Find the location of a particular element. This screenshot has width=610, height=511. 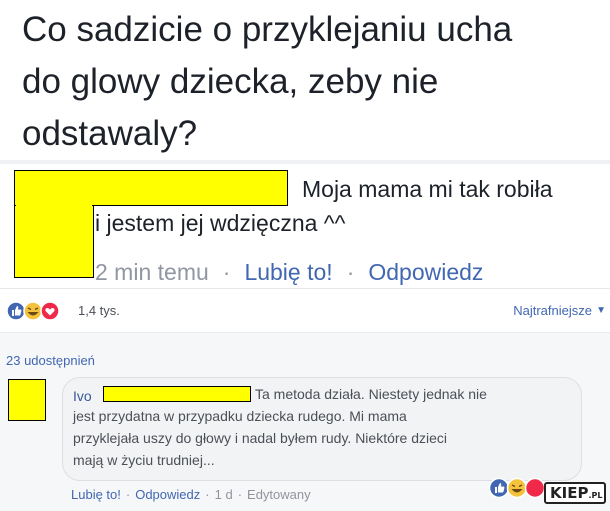

top-comment-actions: 2 min temu · Lubię to! · Odpowiedz is located at coordinates (289, 272).